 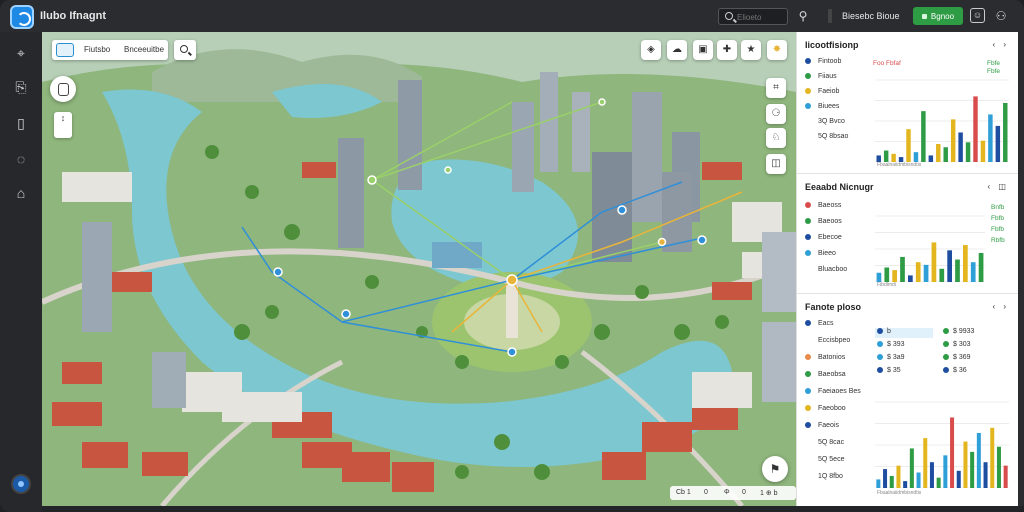 What do you see at coordinates (776, 114) in the screenshot?
I see `measure-tool-icon: ⚆` at bounding box center [776, 114].